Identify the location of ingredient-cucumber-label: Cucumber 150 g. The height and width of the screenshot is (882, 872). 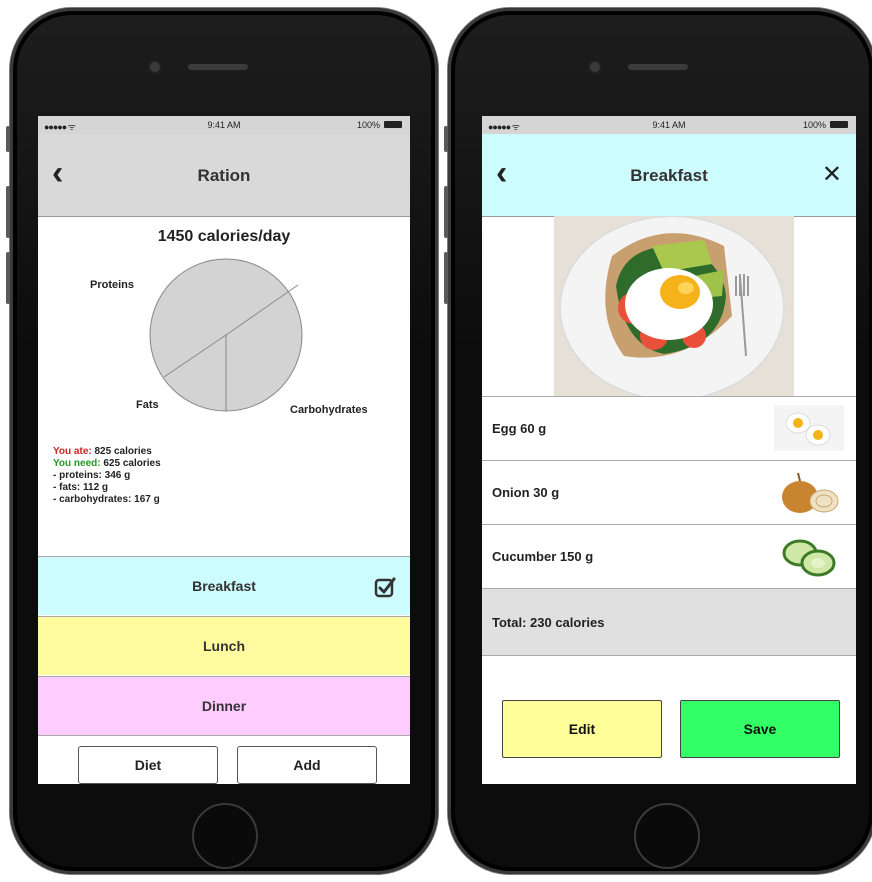
(543, 556).